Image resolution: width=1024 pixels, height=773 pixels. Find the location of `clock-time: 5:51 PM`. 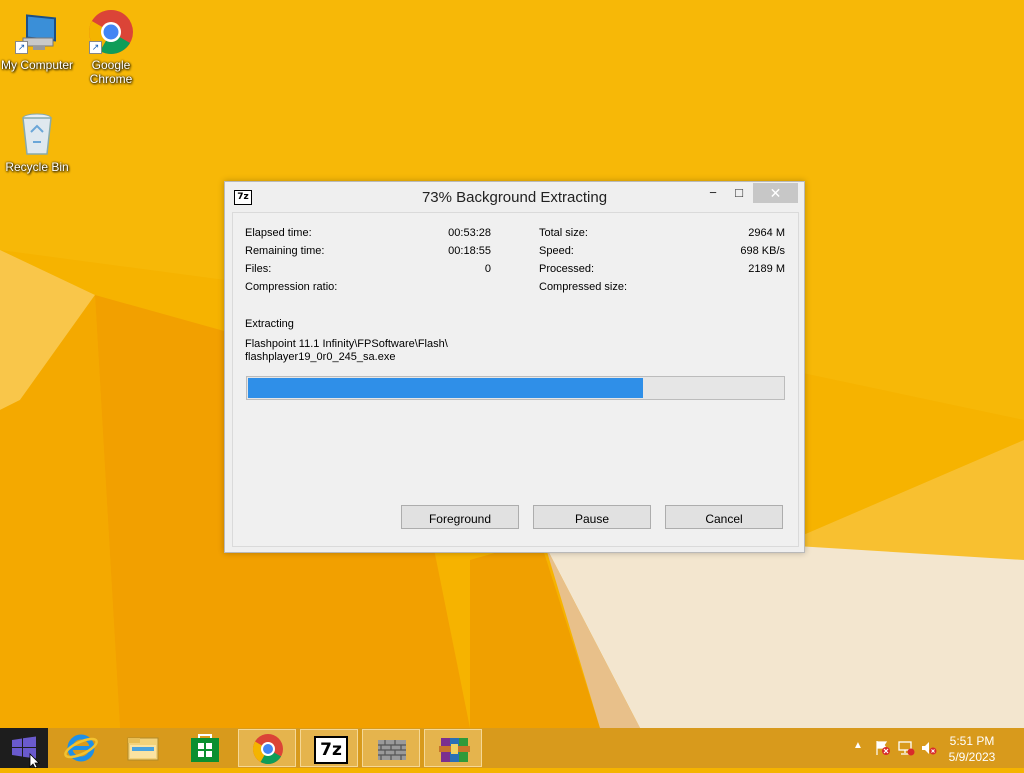

clock-time: 5:51 PM is located at coordinates (972, 741).